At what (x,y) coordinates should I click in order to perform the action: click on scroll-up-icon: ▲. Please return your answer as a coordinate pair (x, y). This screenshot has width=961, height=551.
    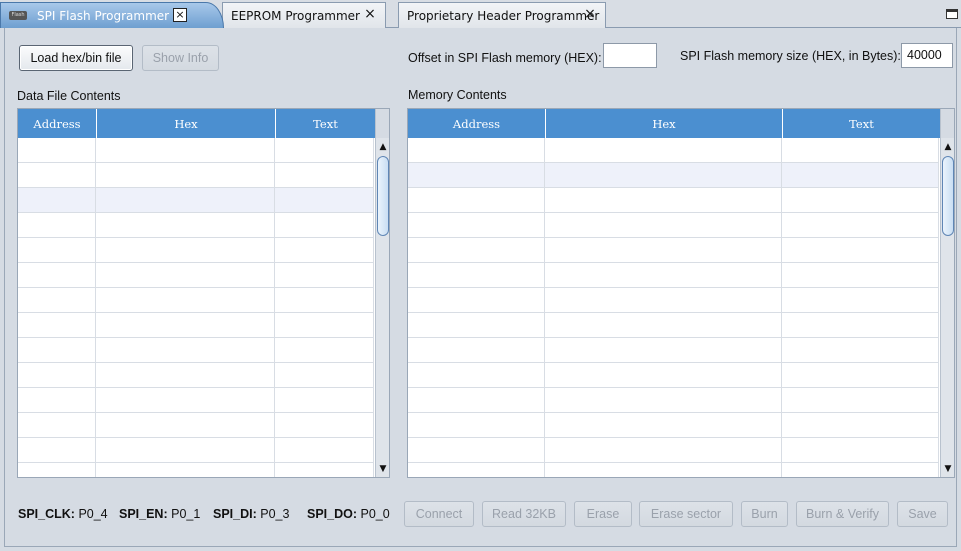
    Looking at the image, I should click on (947, 147).